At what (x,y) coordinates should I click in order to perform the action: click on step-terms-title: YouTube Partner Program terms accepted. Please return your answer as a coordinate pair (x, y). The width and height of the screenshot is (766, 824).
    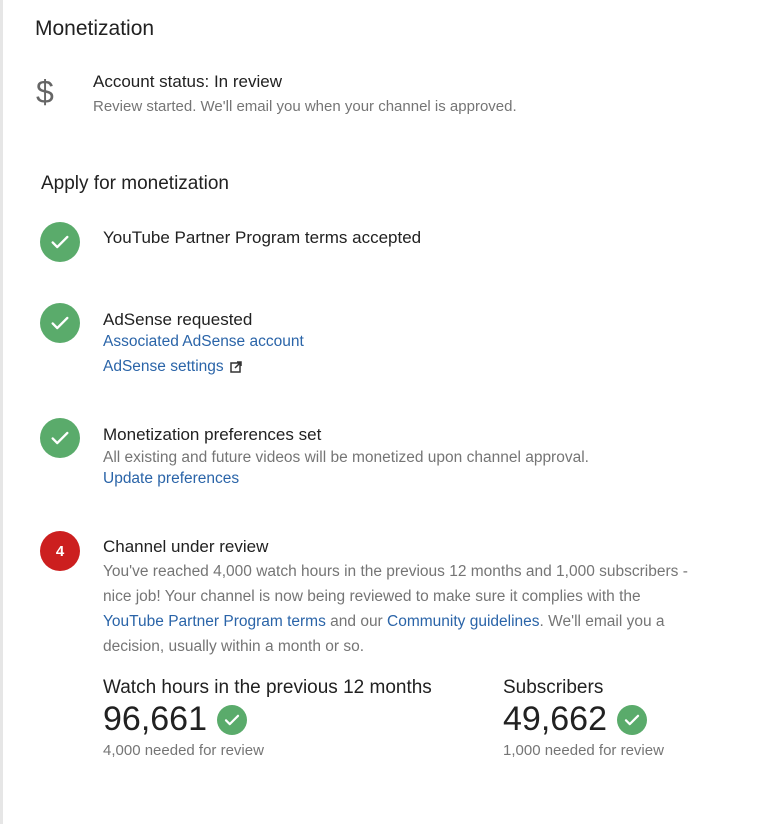
    Looking at the image, I should click on (262, 237).